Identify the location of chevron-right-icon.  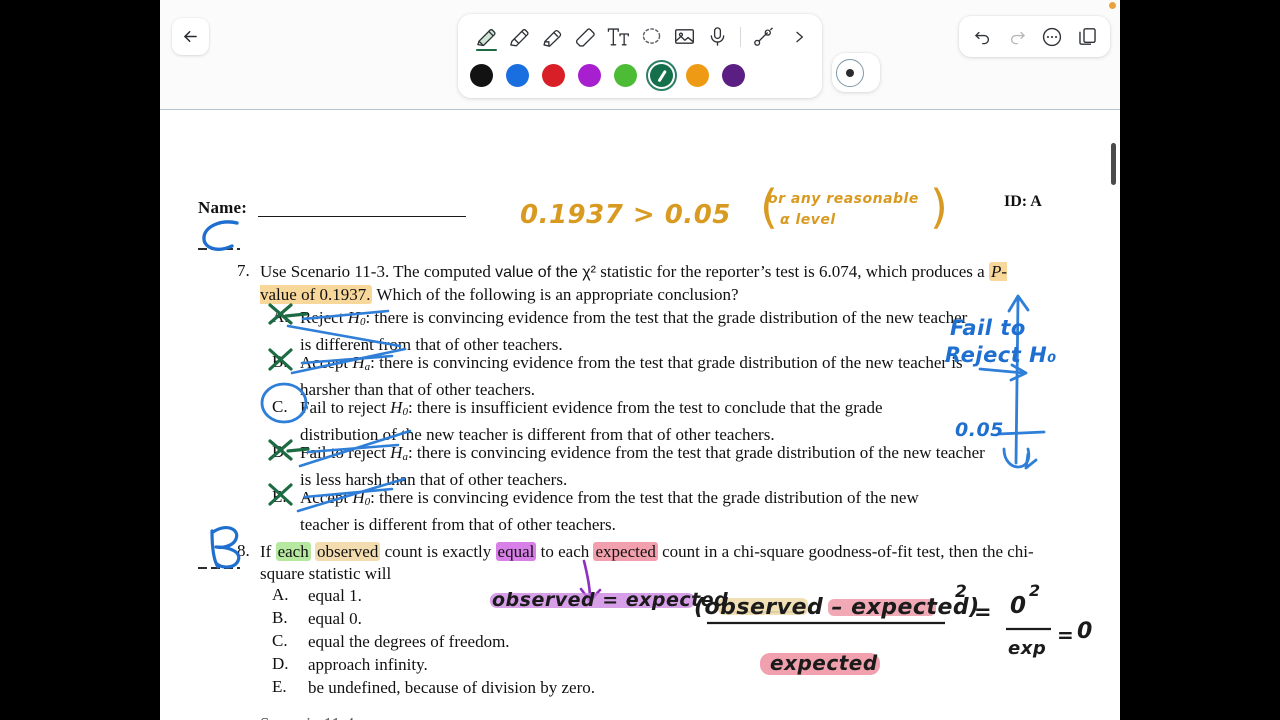
(799, 36).